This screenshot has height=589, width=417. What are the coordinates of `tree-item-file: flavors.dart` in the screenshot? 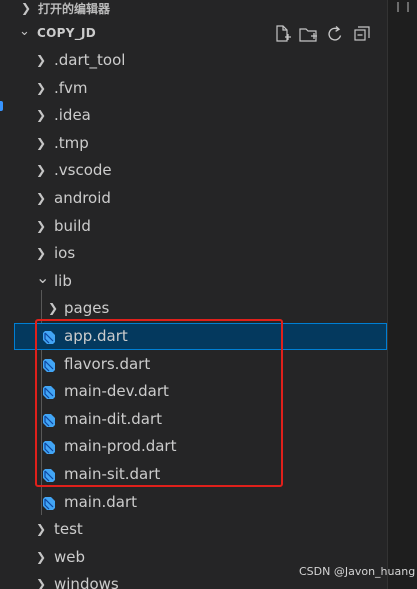 It's located at (200, 364).